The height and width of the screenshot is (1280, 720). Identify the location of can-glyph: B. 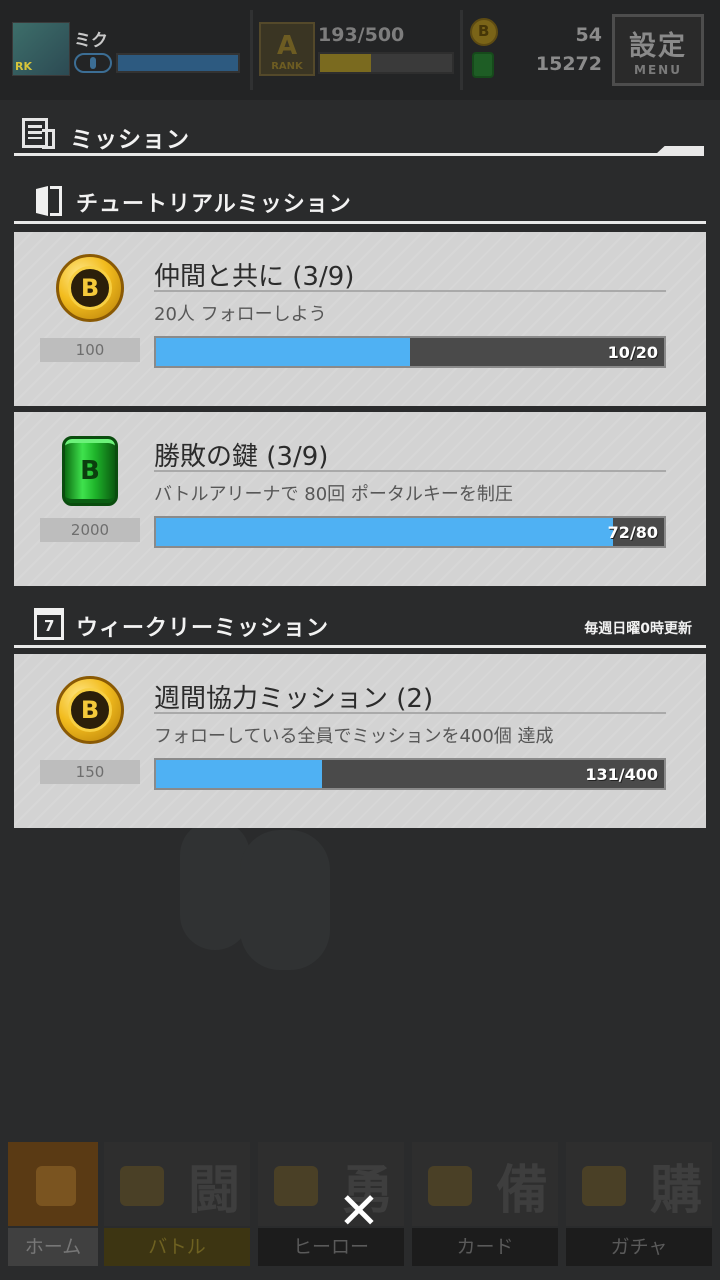
(90, 471).